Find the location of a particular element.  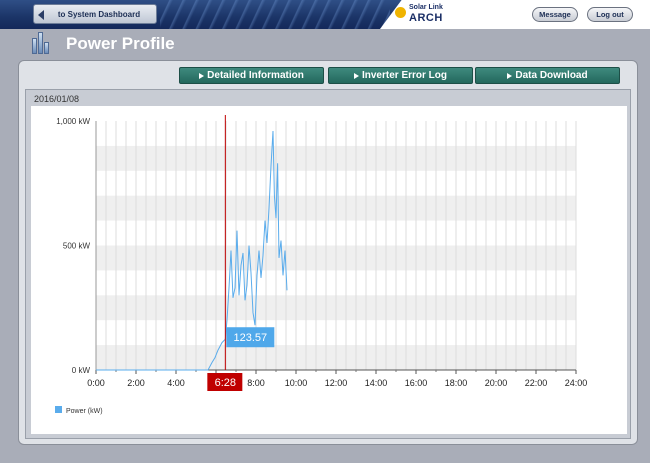

x-tick-label: 0:00 is located at coordinates (96, 383).